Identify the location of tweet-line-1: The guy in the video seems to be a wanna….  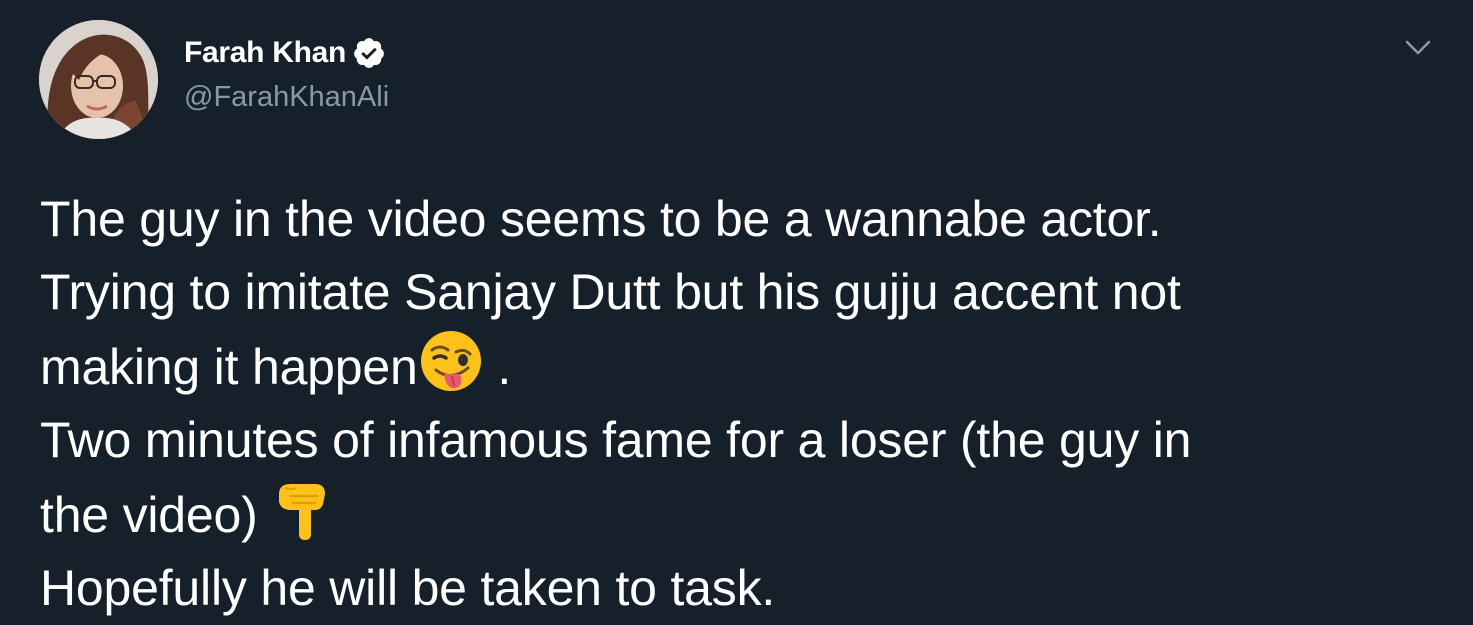
(601, 219).